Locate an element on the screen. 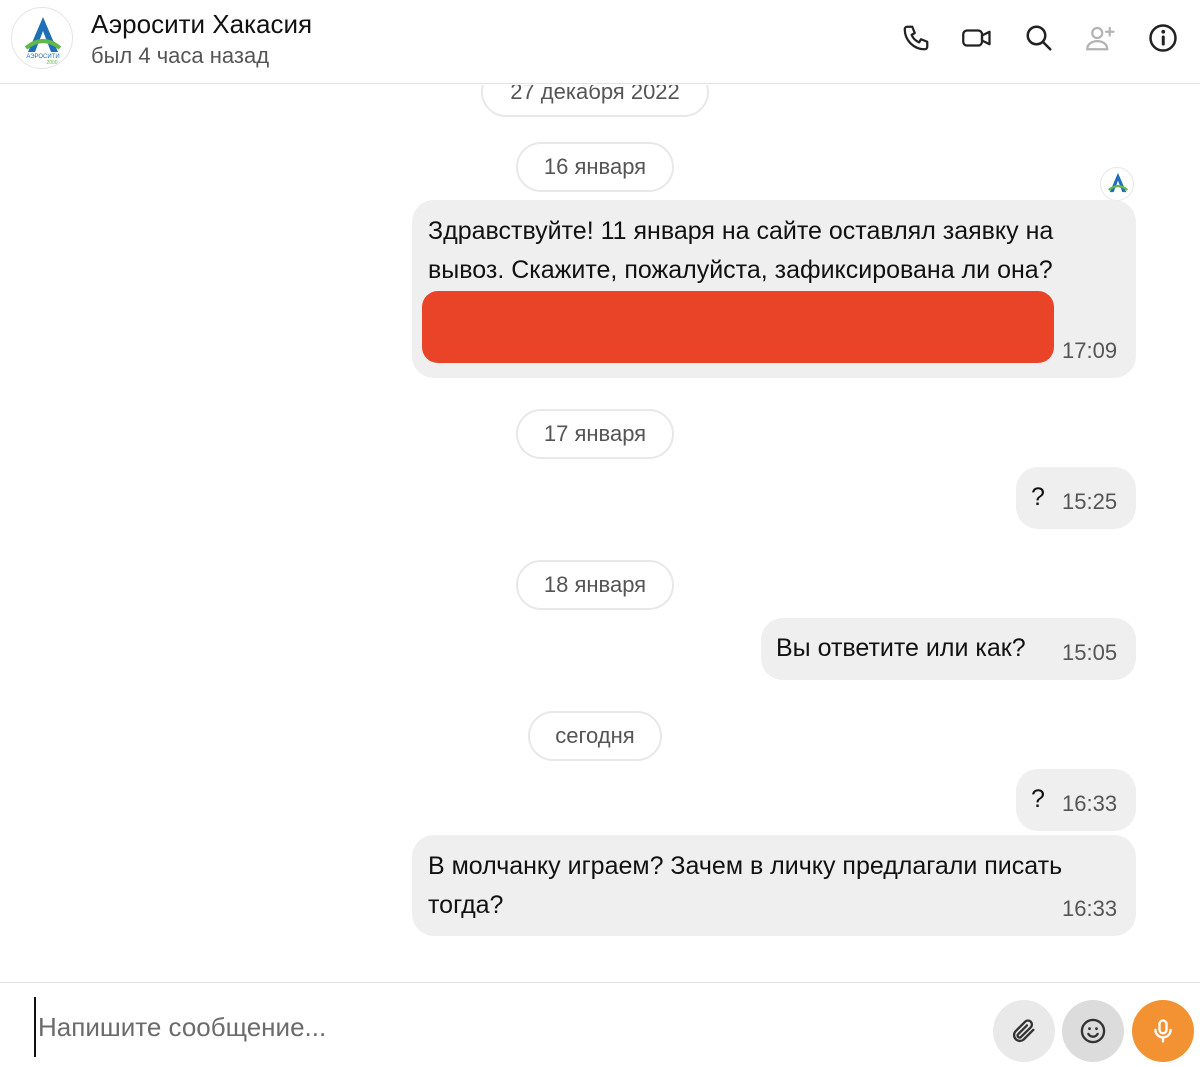 This screenshot has width=1200, height=1067. add-member-button is located at coordinates (1101, 38).